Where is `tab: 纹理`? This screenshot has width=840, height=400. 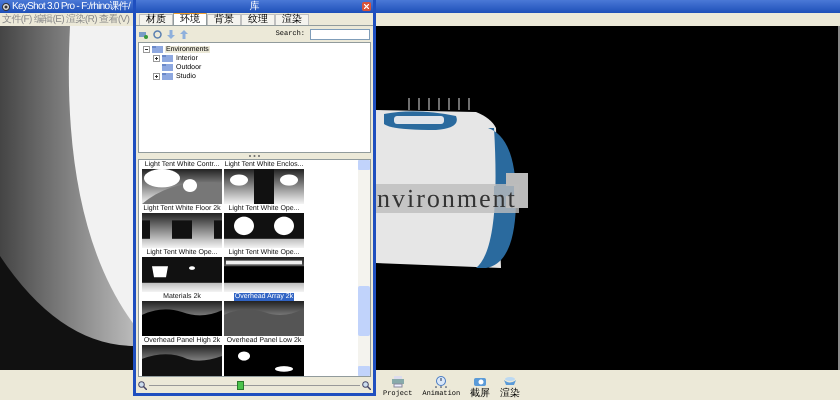
tab: 纹理 is located at coordinates (258, 19).